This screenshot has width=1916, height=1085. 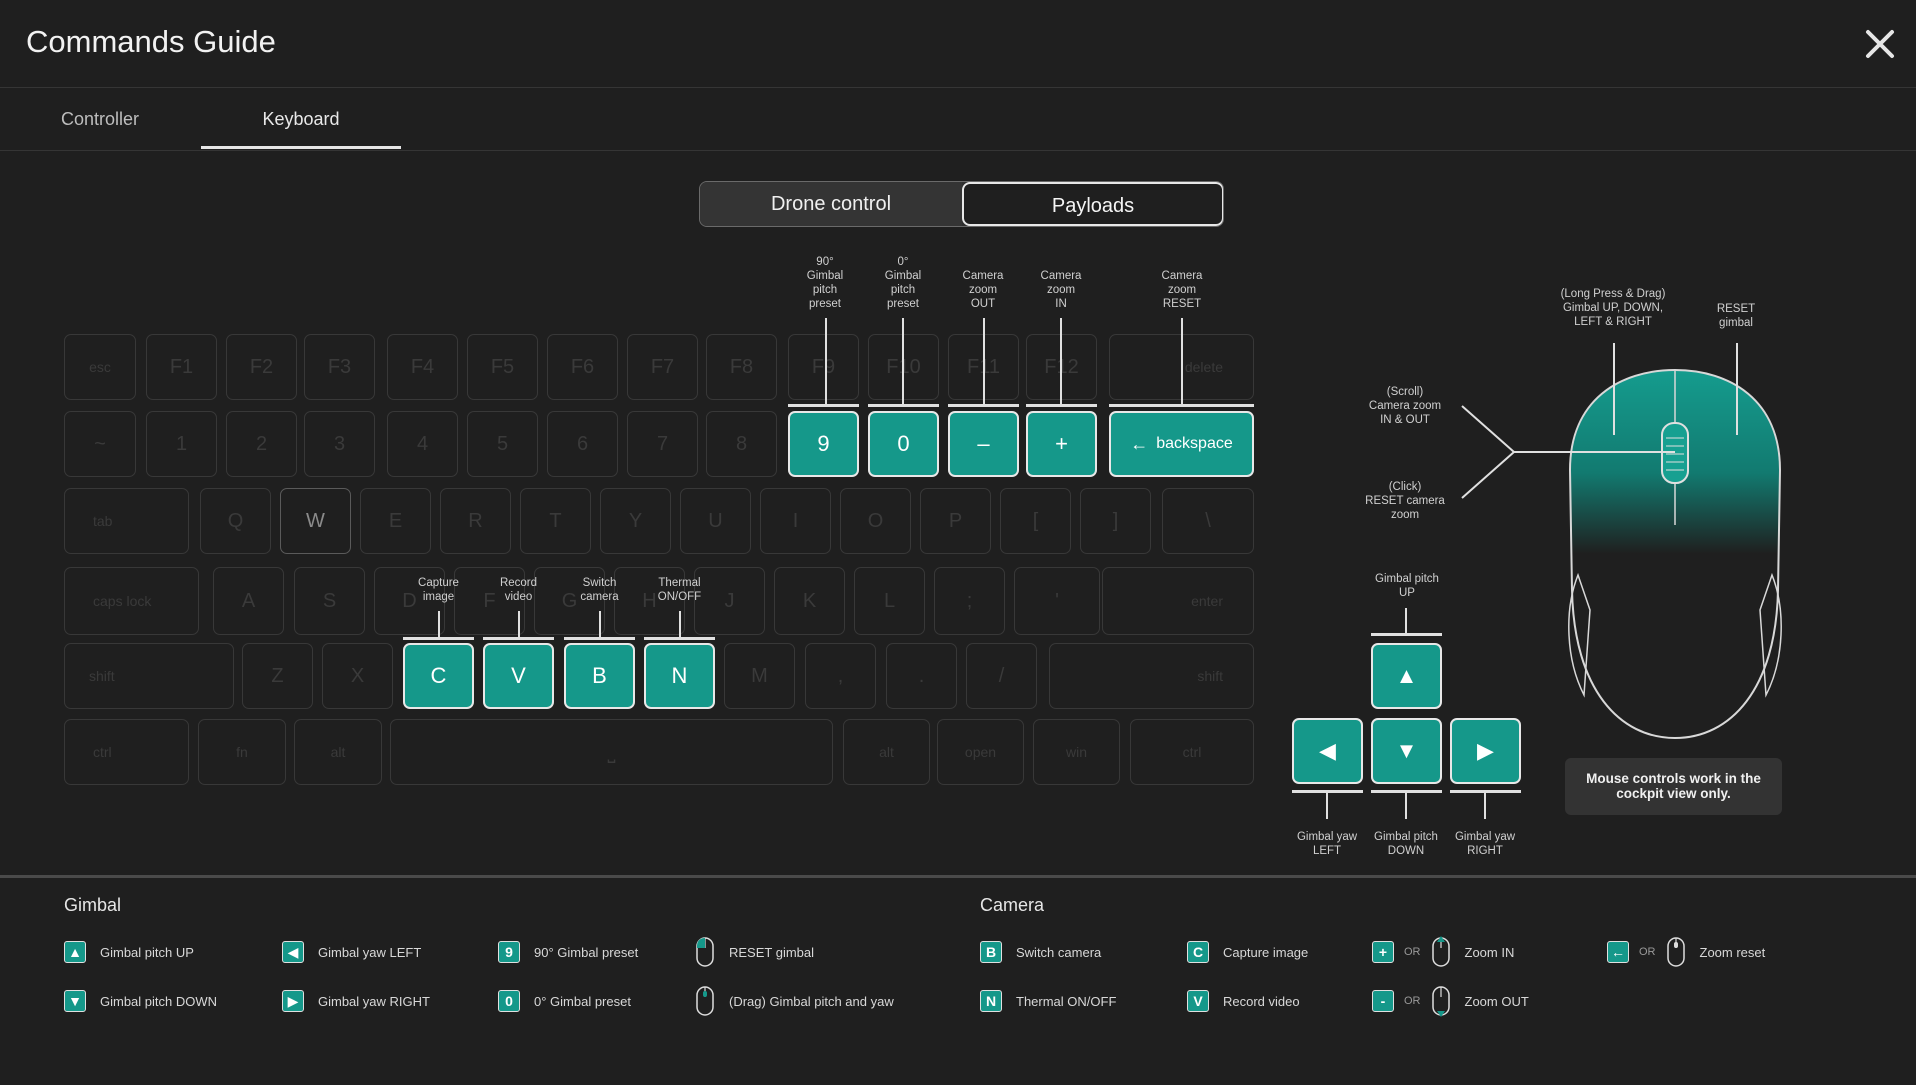 I want to click on key-2: 2, so click(x=261, y=444).